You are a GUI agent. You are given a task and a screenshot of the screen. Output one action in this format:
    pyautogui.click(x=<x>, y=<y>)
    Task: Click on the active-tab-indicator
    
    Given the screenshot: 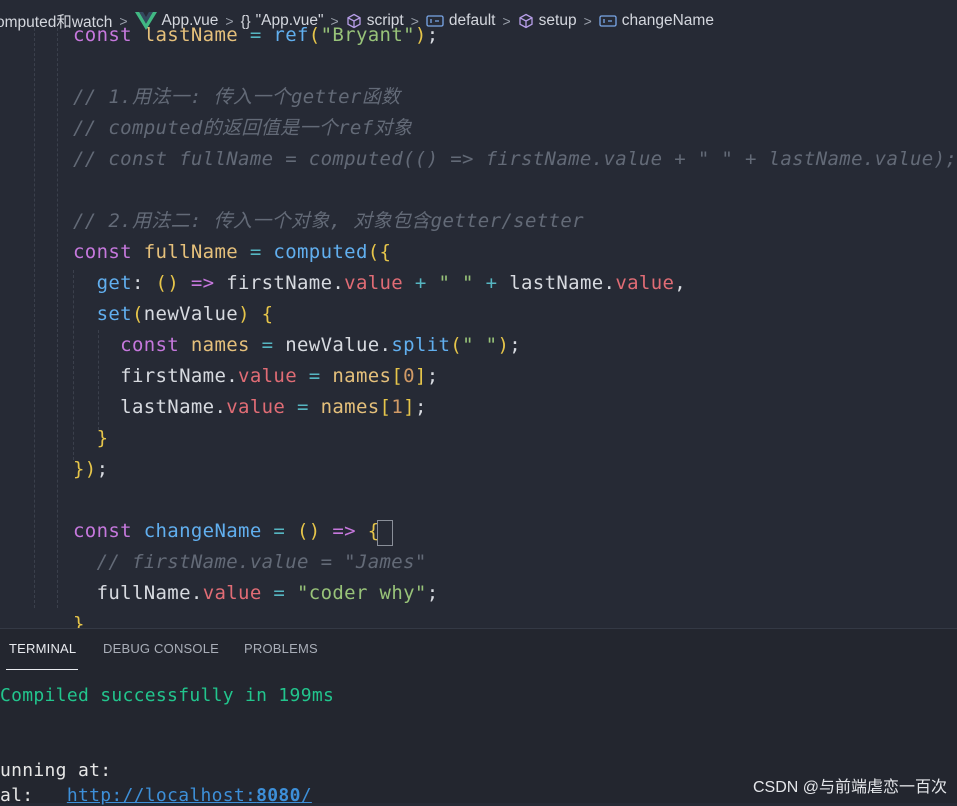 What is the action you would take?
    pyautogui.click(x=42, y=669)
    